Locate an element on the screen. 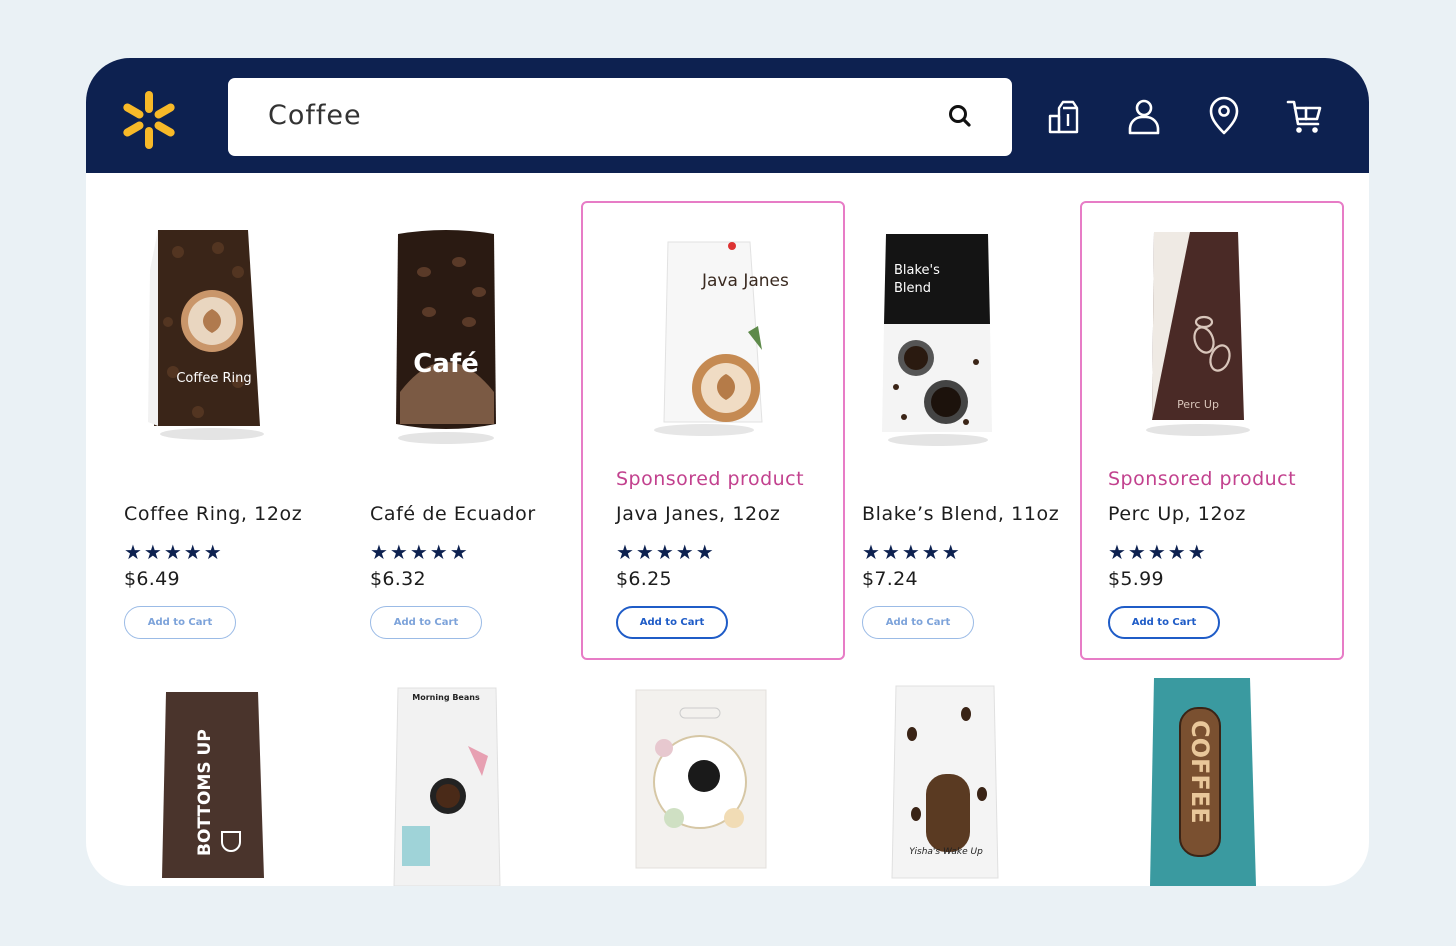  product-image: Morning Beans is located at coordinates (448, 786).